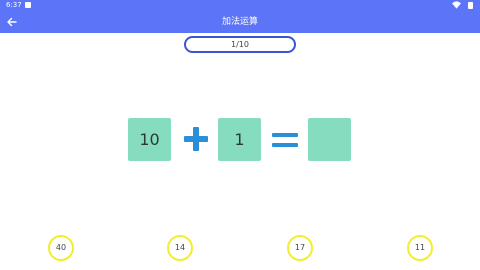 The height and width of the screenshot is (270, 480). I want to click on operand-a-tile: 10, so click(149, 139).